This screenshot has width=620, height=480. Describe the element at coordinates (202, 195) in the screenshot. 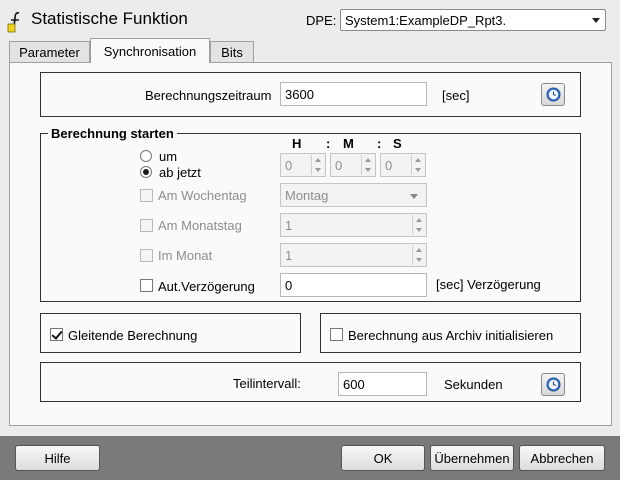

I see `weekday-label: Am Wochentag` at that location.